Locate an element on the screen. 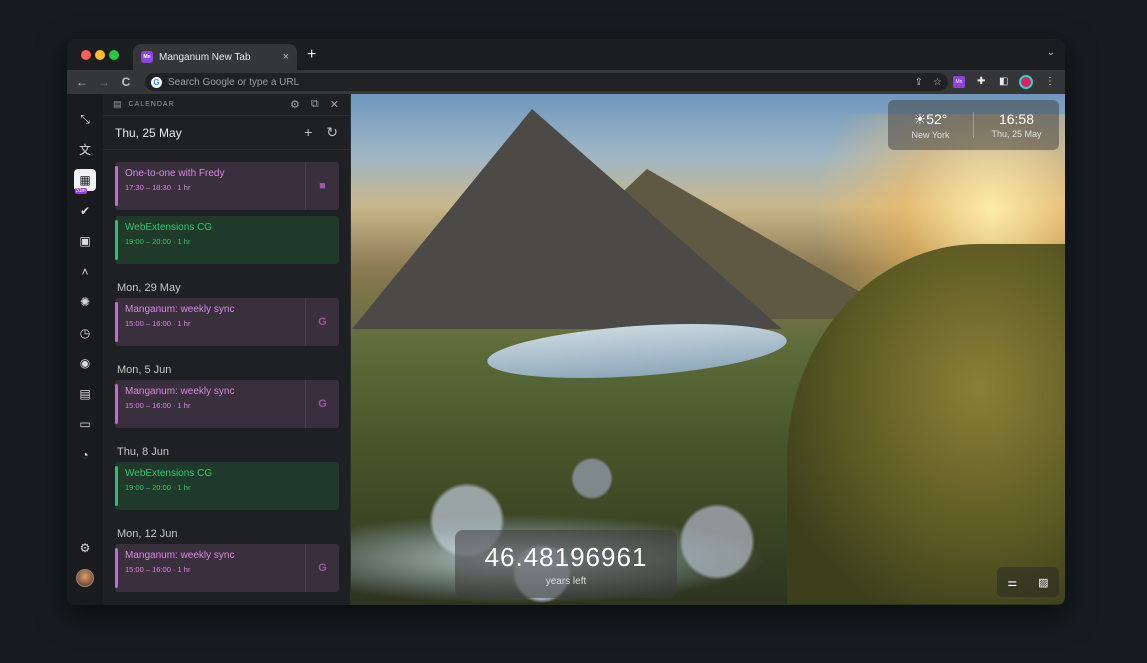 This screenshot has height=663, width=1147. manganum-favicon-icon: Mn is located at coordinates (147, 57).